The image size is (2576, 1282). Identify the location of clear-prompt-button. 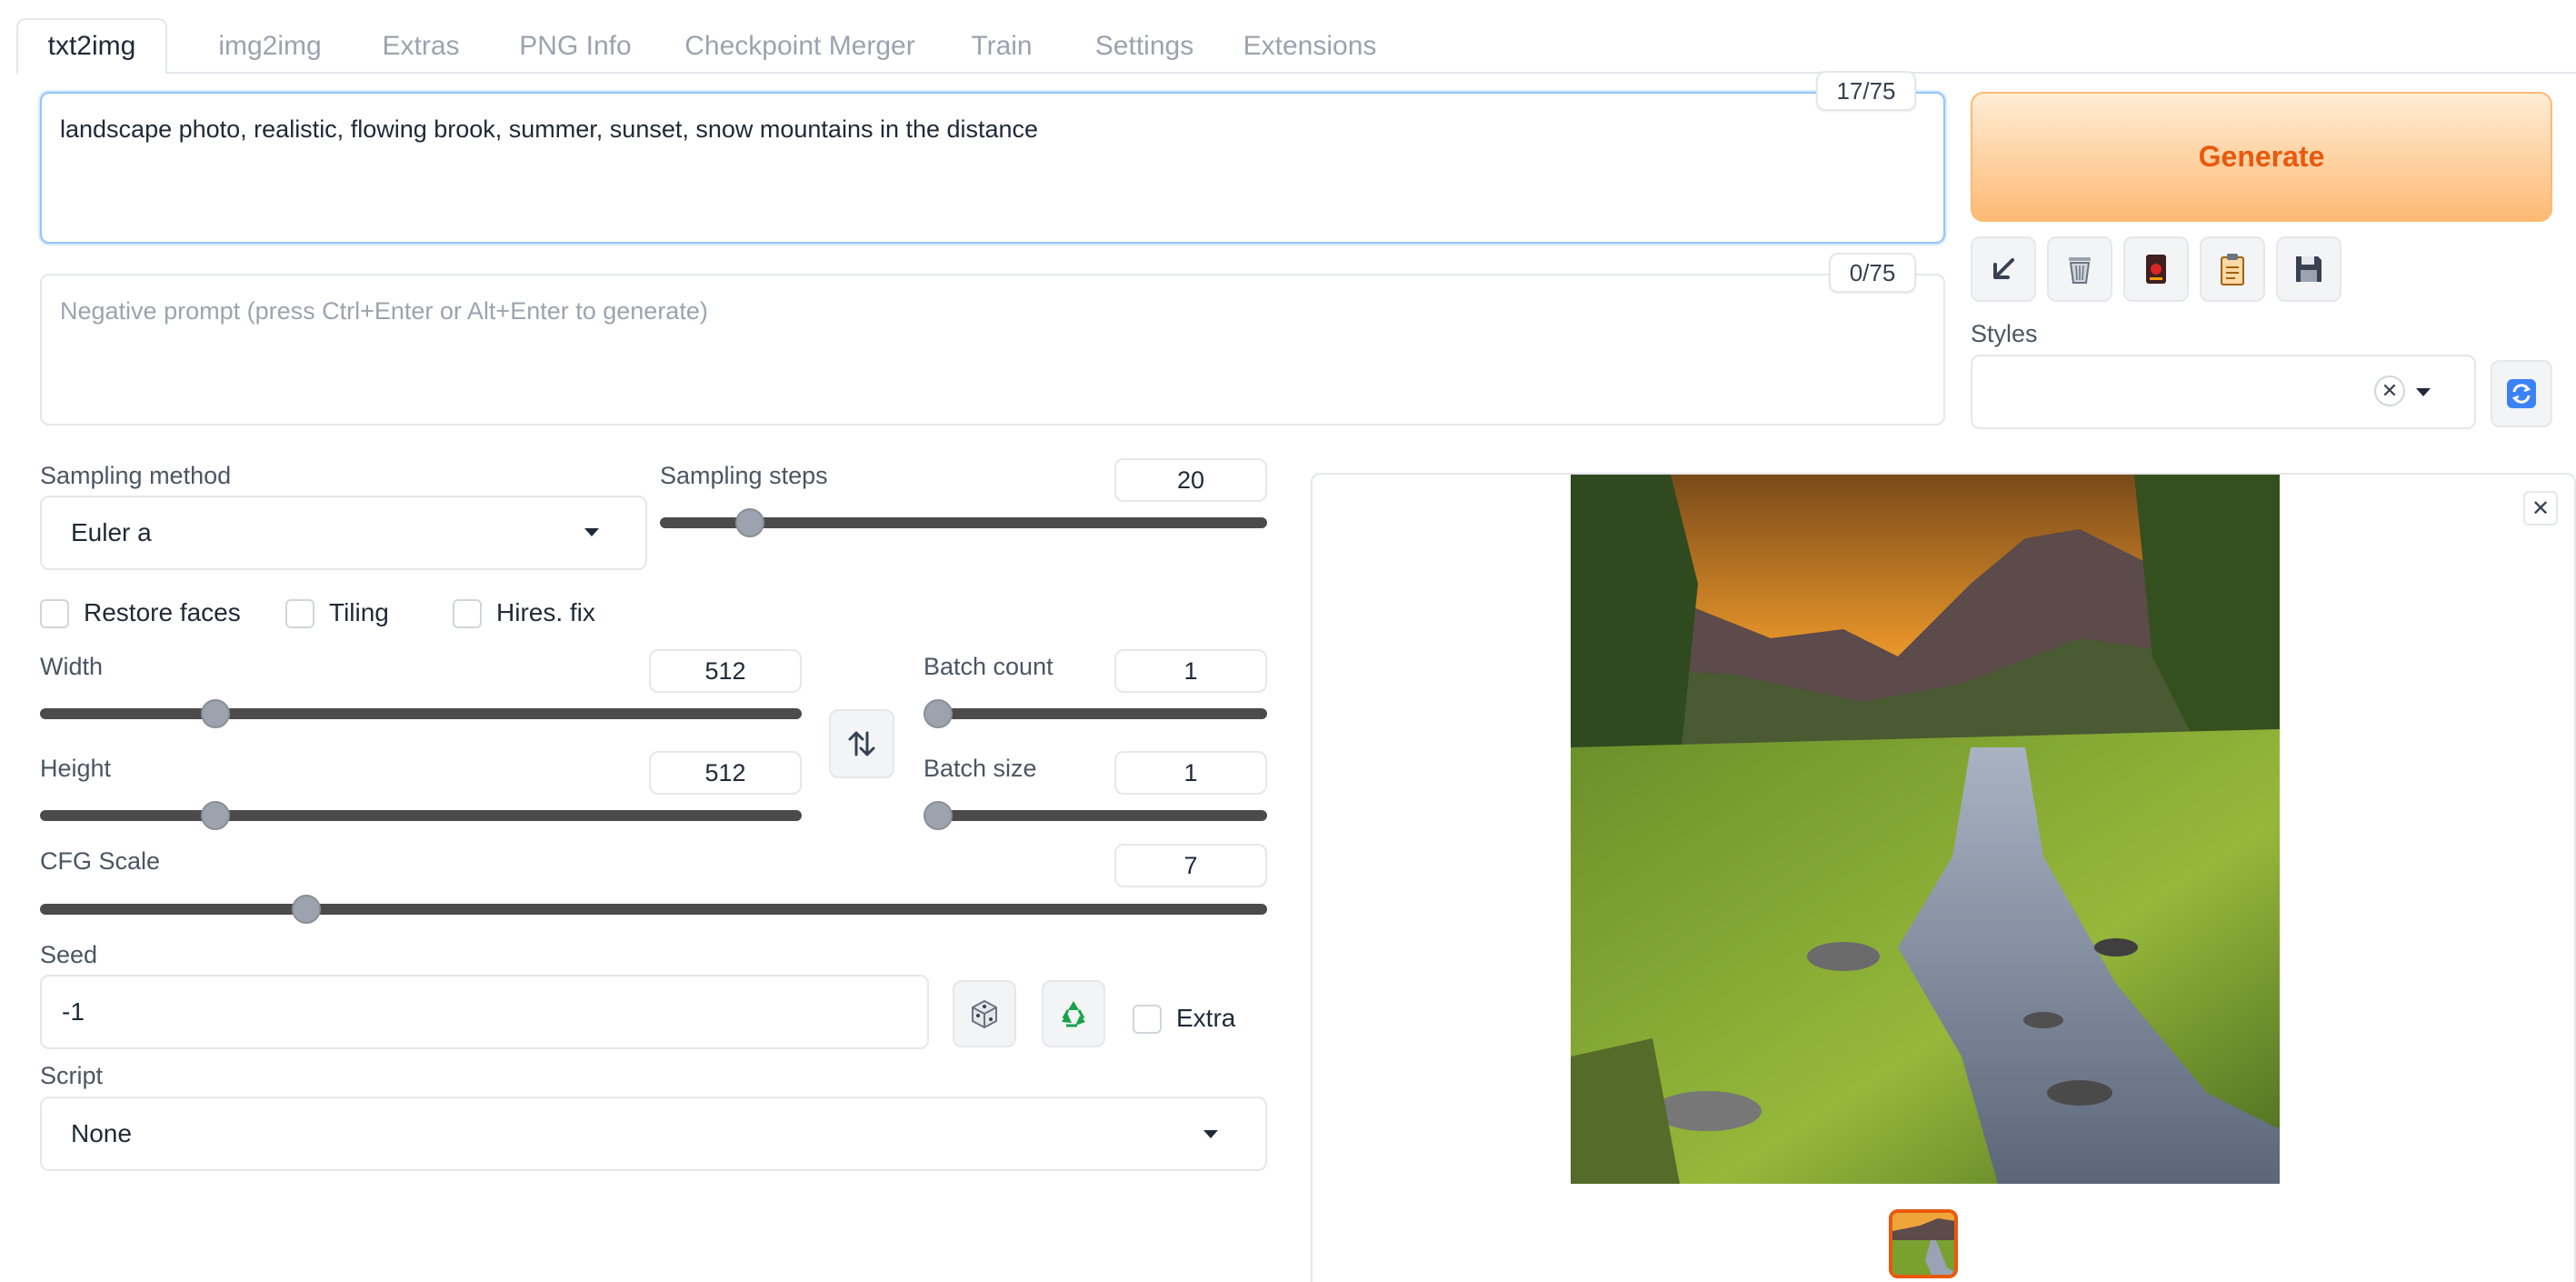
(2079, 269).